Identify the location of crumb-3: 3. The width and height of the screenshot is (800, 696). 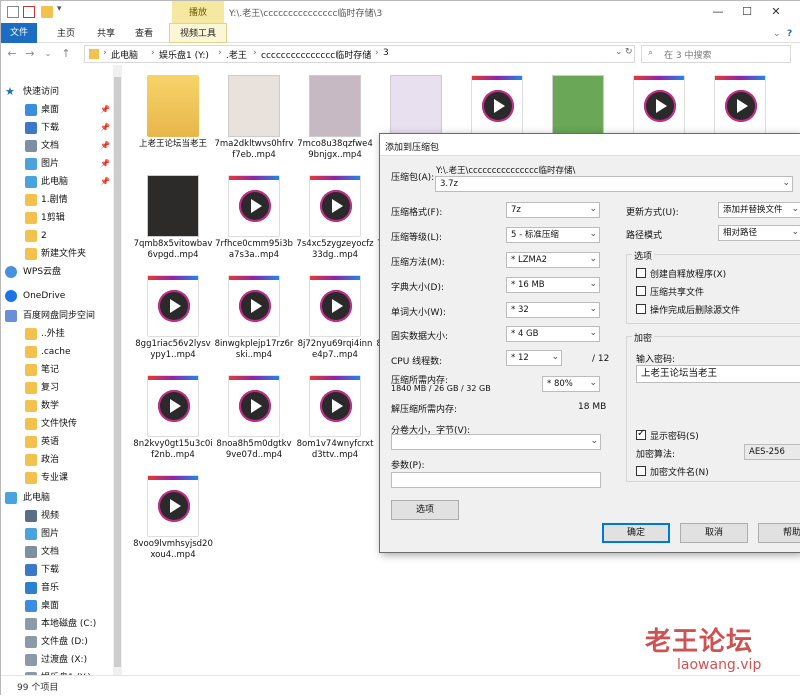
(386, 53).